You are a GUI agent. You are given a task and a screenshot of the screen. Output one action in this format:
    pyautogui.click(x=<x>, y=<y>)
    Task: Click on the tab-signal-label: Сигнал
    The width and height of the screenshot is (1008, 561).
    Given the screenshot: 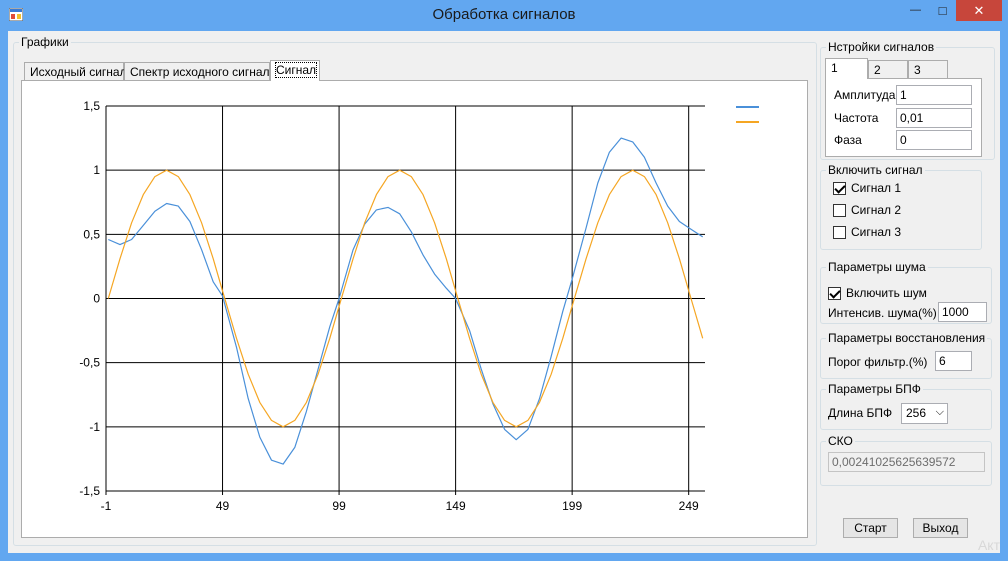 What is the action you would take?
    pyautogui.click(x=296, y=70)
    